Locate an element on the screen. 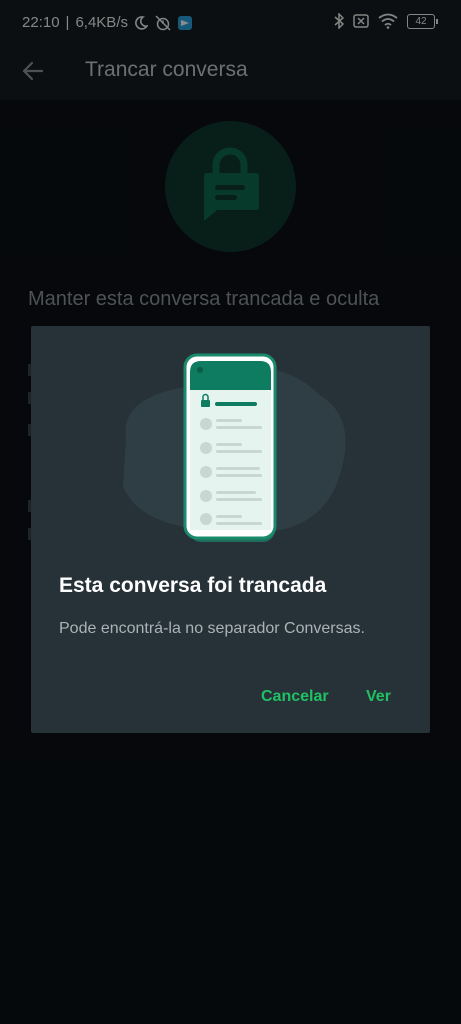 The height and width of the screenshot is (1024, 461). cancel-button: Cancelar is located at coordinates (295, 697).